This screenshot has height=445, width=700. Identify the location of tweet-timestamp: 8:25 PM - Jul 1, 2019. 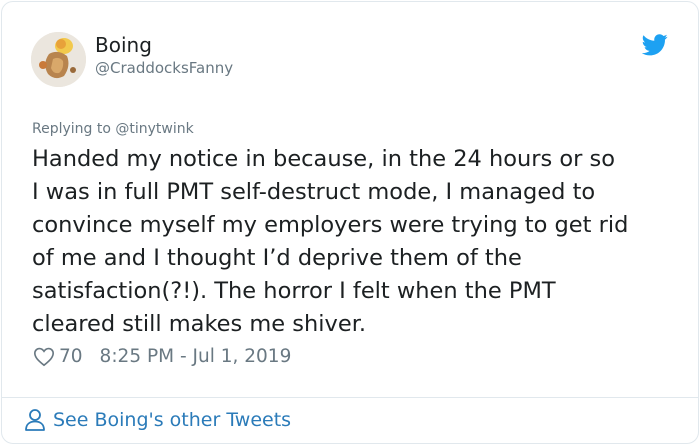
(196, 356).